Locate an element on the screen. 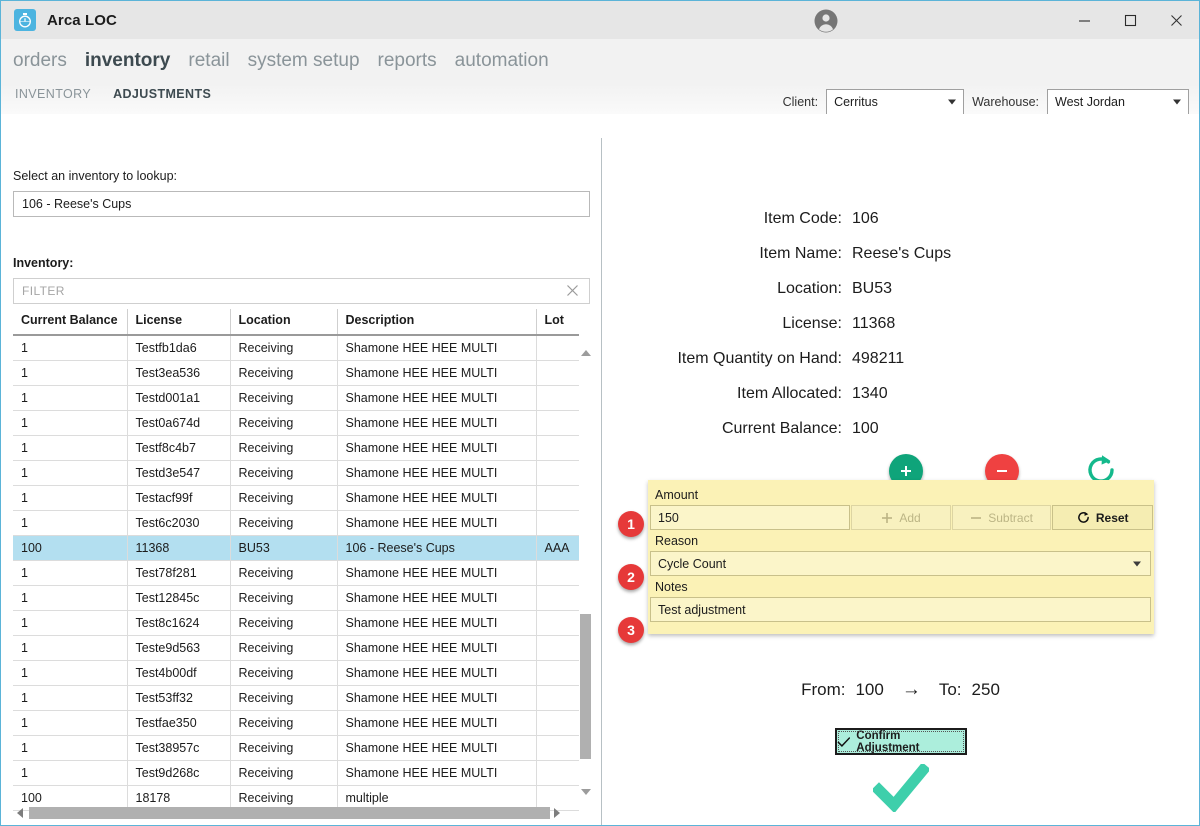  cell-license: Test9d268c is located at coordinates (179, 773).